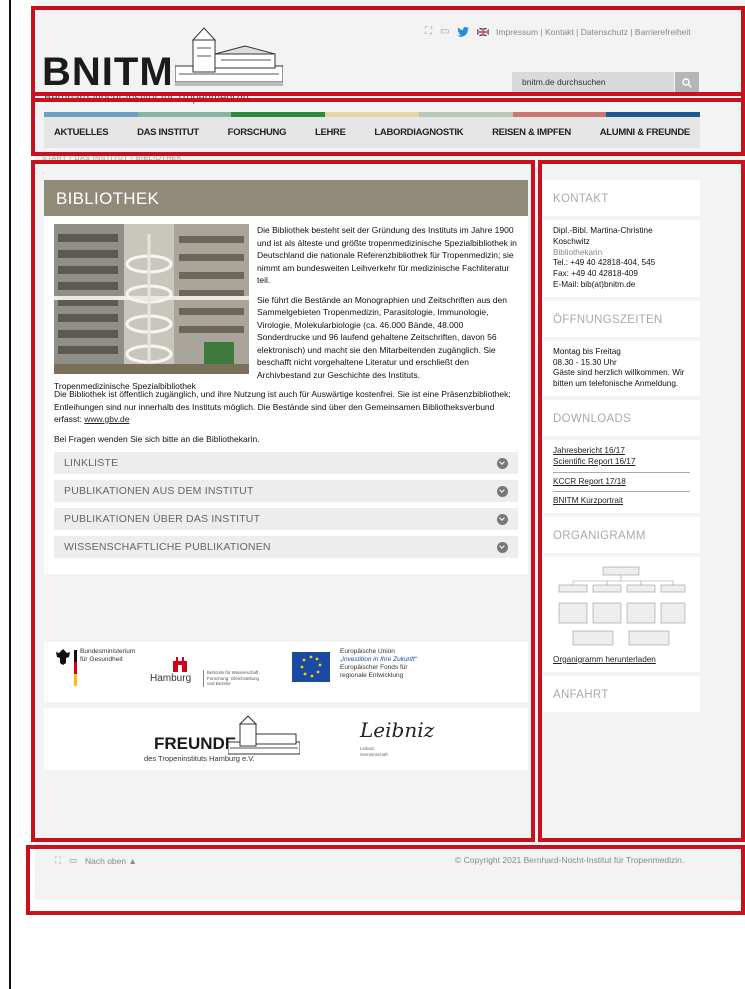  I want to click on download-scientific-report: Scientific Report 16/17, so click(594, 461).